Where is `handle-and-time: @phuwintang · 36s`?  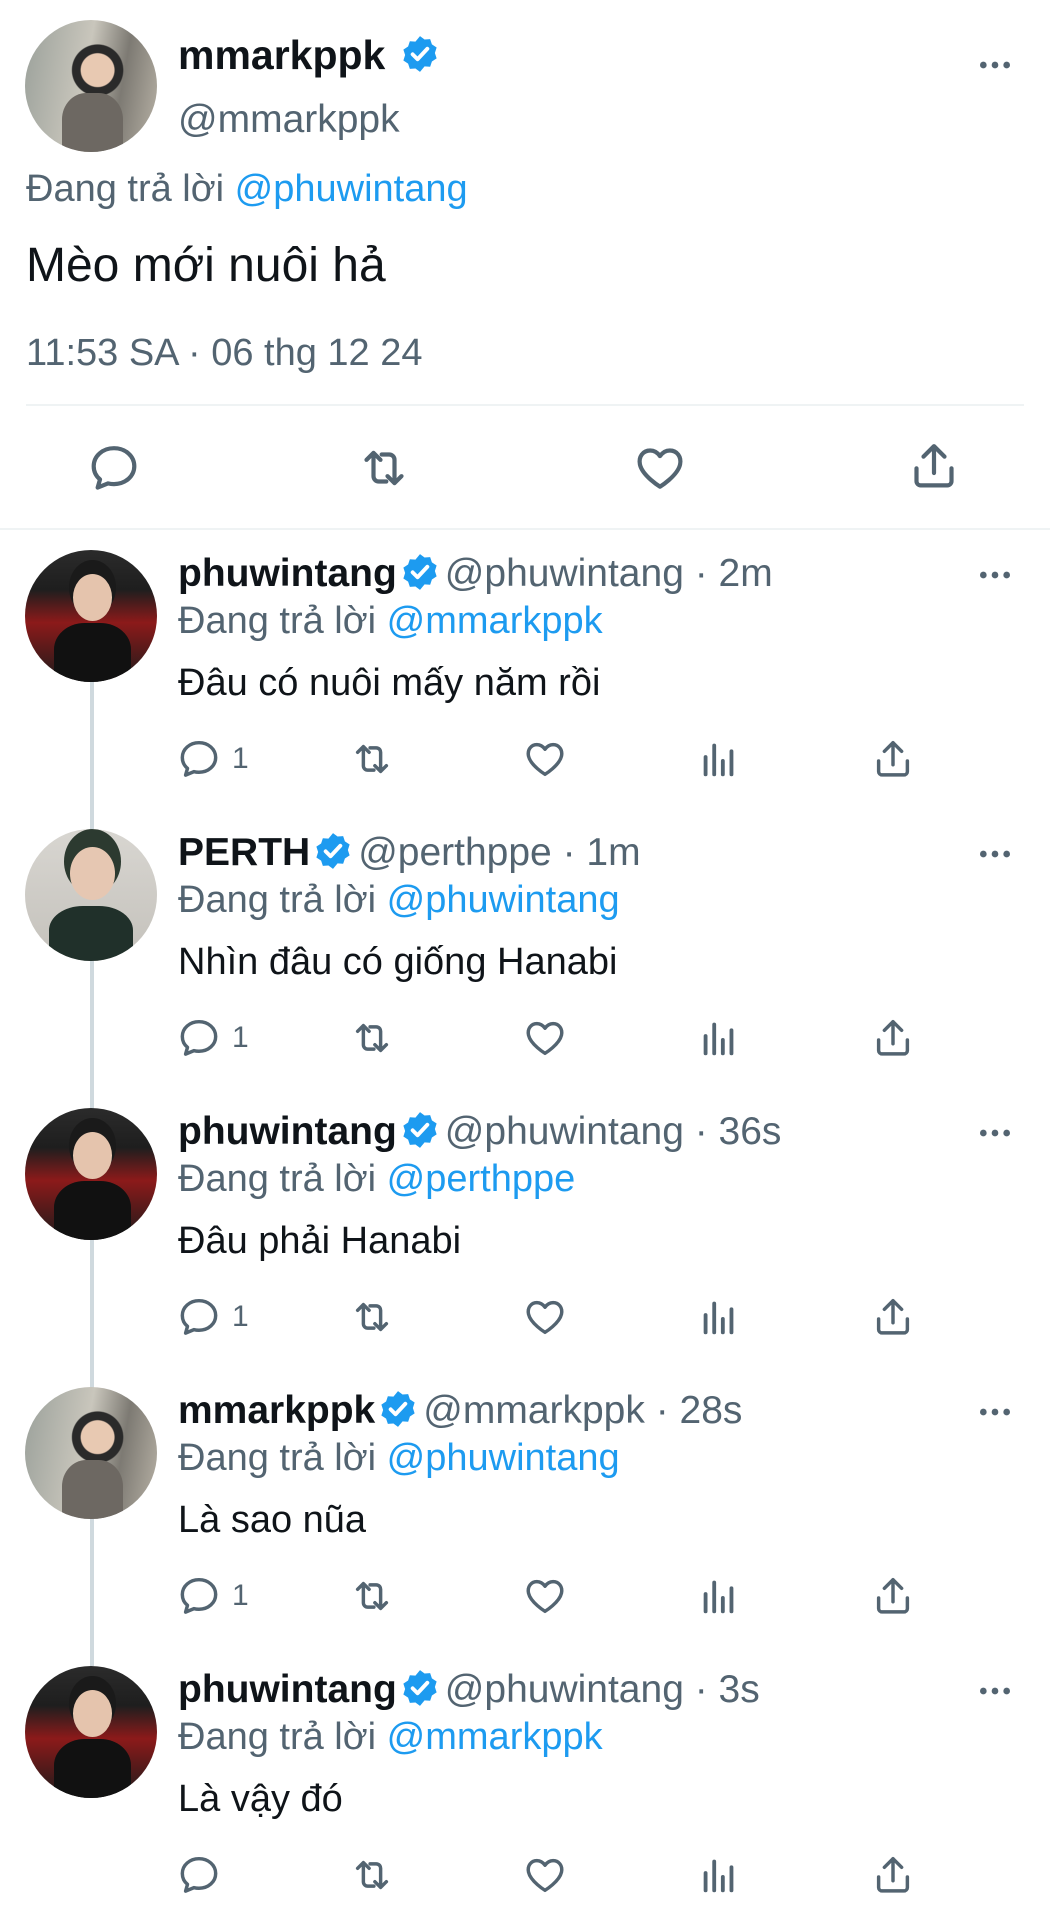
handle-and-time: @phuwintang · 36s is located at coordinates (613, 1131).